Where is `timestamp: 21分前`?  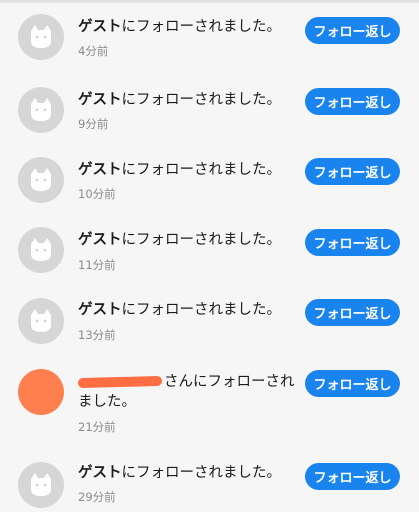
timestamp: 21分前 is located at coordinates (97, 427).